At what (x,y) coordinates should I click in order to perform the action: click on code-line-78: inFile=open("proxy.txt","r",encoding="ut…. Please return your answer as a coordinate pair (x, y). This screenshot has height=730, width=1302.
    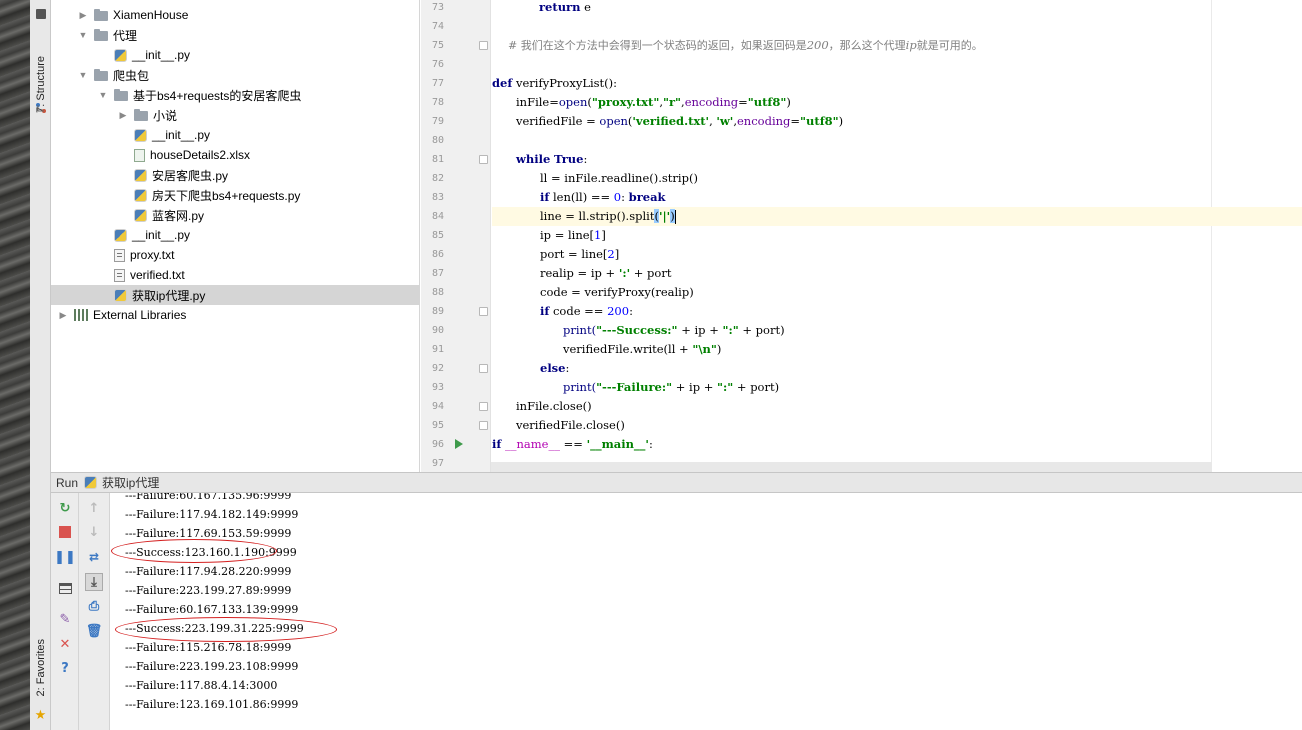
    Looking at the image, I should click on (653, 102).